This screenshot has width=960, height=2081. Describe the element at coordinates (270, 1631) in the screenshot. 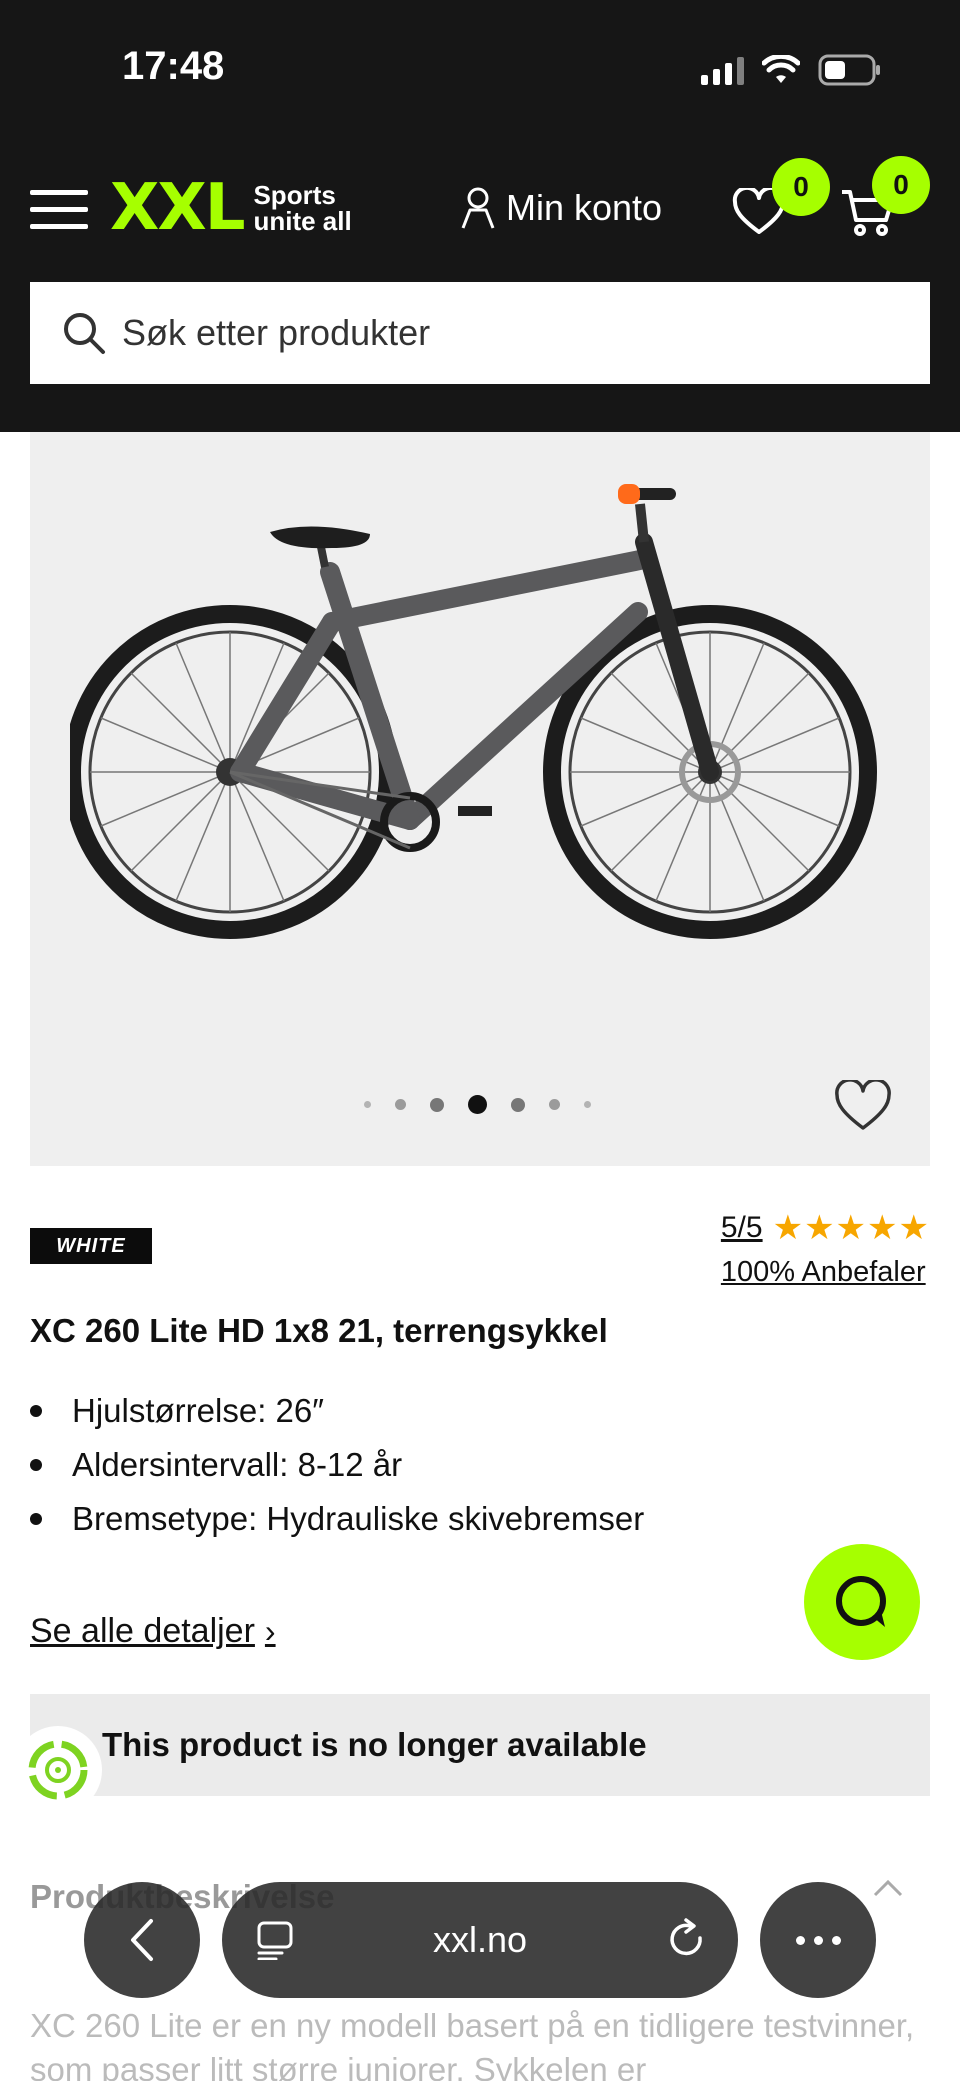

I see `chevron-right-icon: ›` at that location.